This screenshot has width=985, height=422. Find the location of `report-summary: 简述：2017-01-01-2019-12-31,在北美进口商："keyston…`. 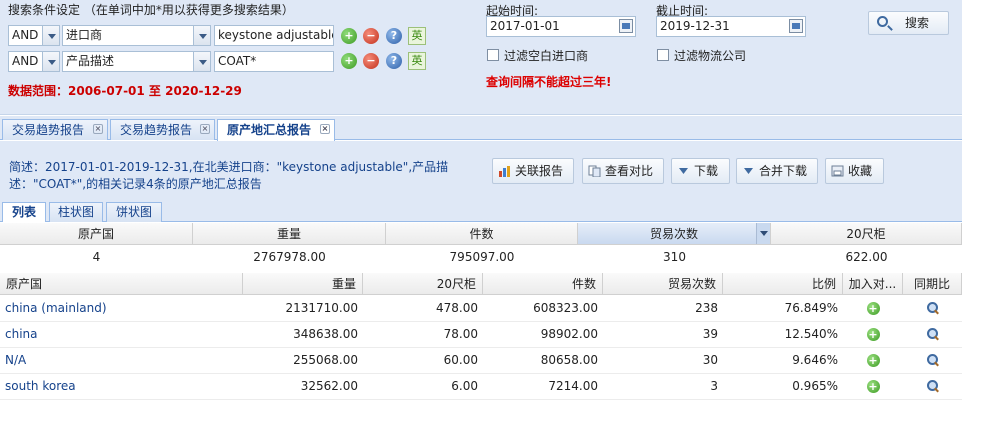

report-summary: 简述：2017-01-01-2019-12-31,在北美进口商："keyston… is located at coordinates (229, 175).